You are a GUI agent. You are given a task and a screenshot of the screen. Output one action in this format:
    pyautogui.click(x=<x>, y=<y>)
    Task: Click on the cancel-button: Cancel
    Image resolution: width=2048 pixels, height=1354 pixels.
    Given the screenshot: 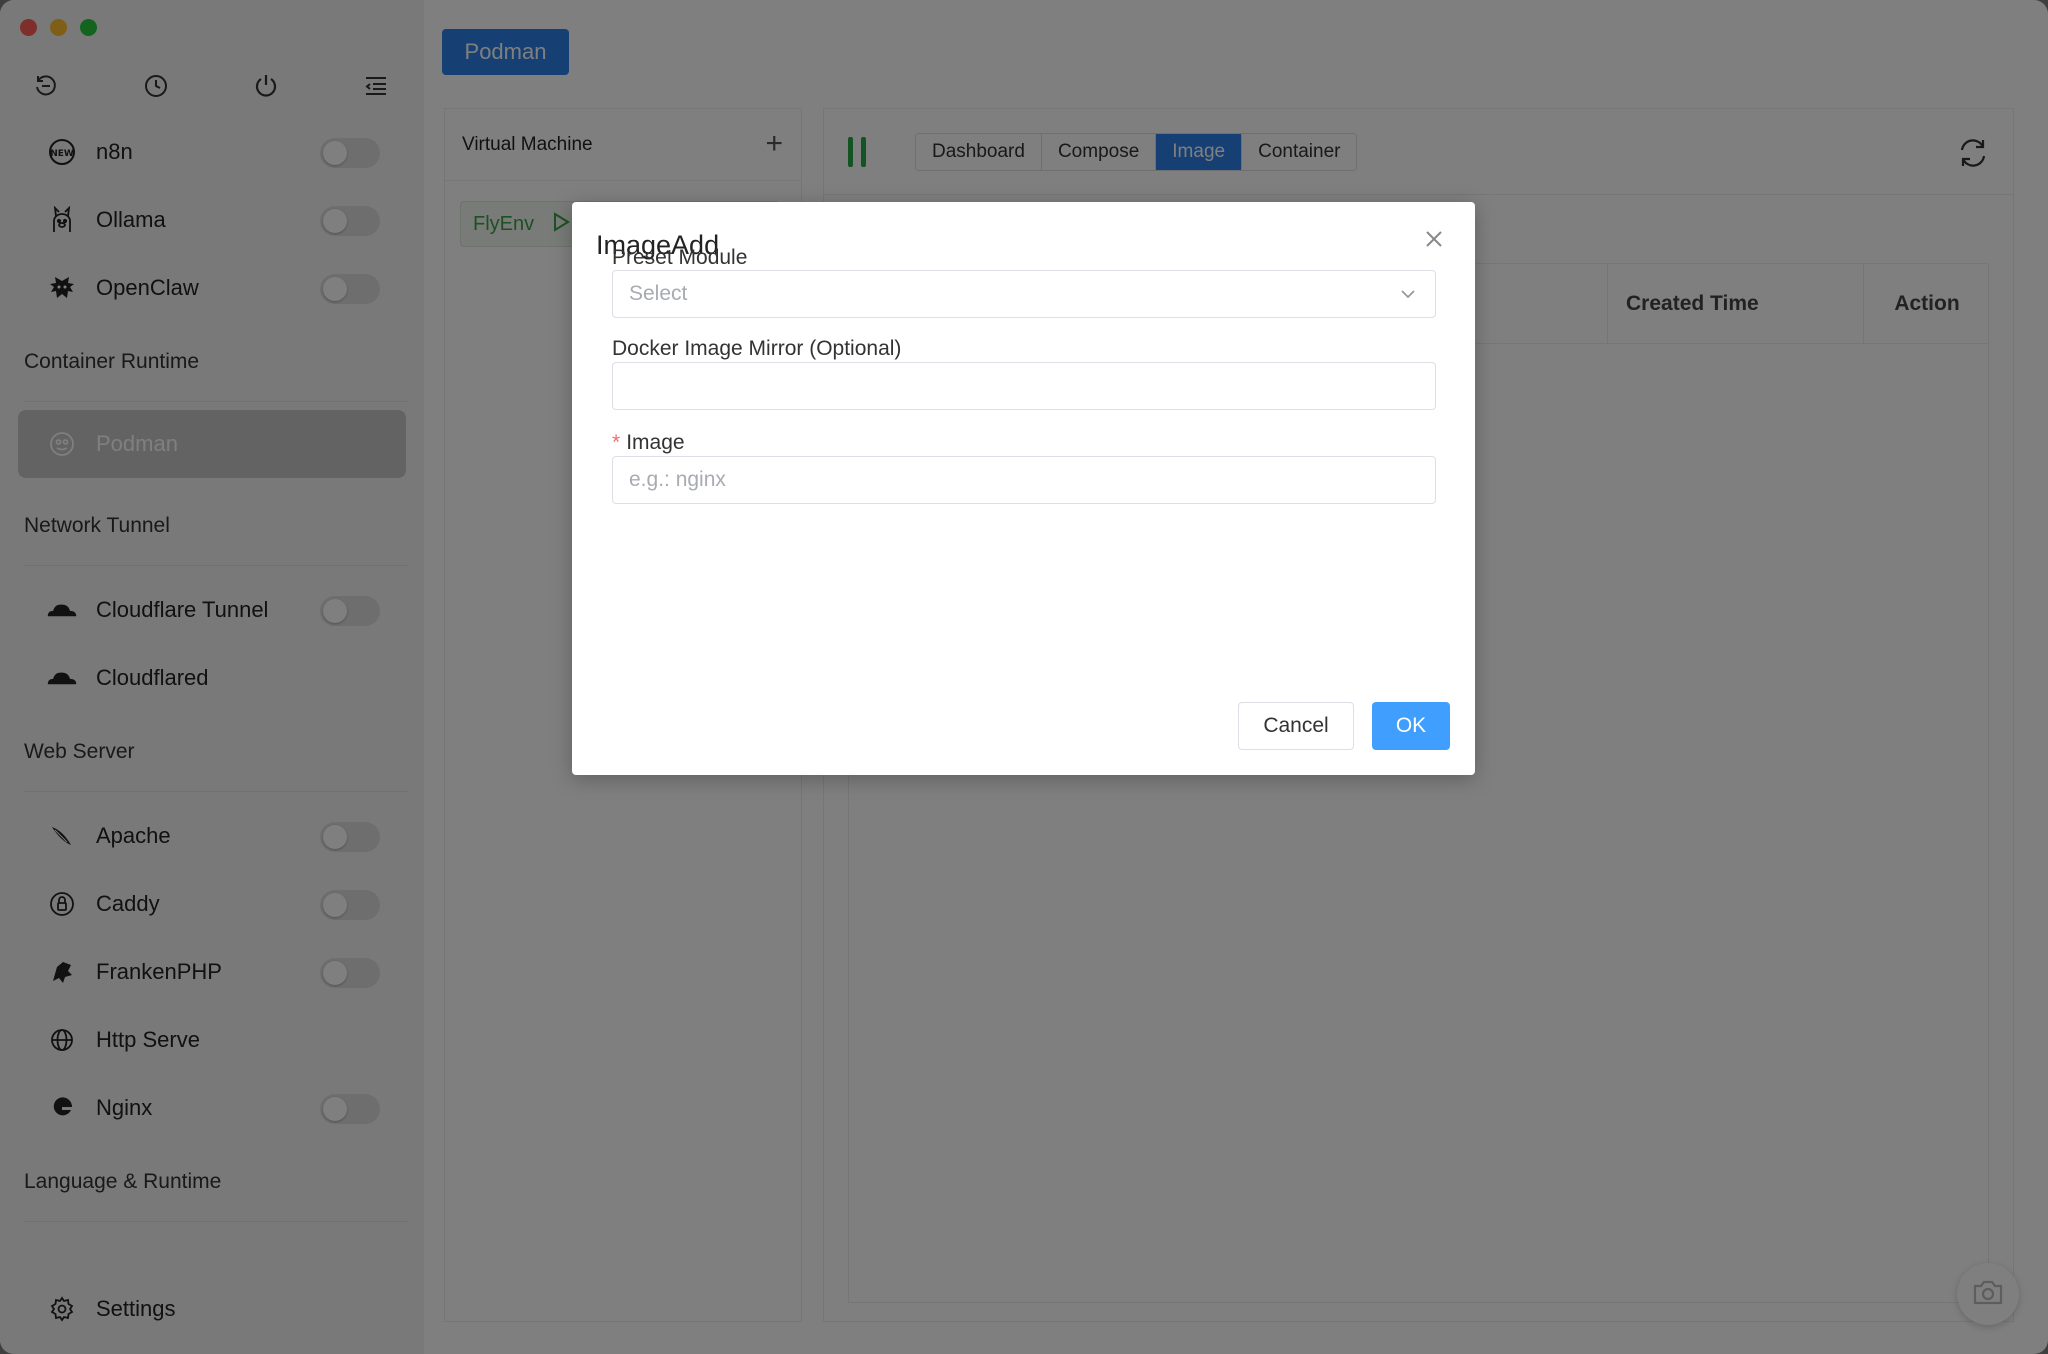 What is the action you would take?
    pyautogui.click(x=1296, y=726)
    